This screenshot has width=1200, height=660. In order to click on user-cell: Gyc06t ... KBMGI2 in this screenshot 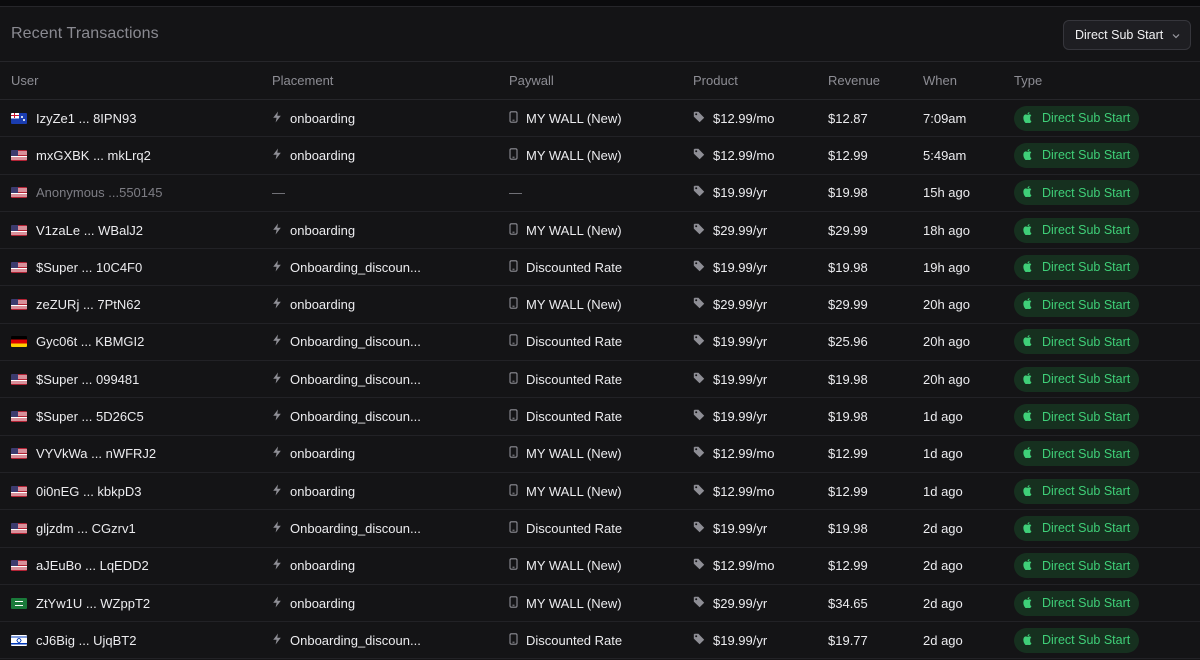, I will do `click(77, 342)`.